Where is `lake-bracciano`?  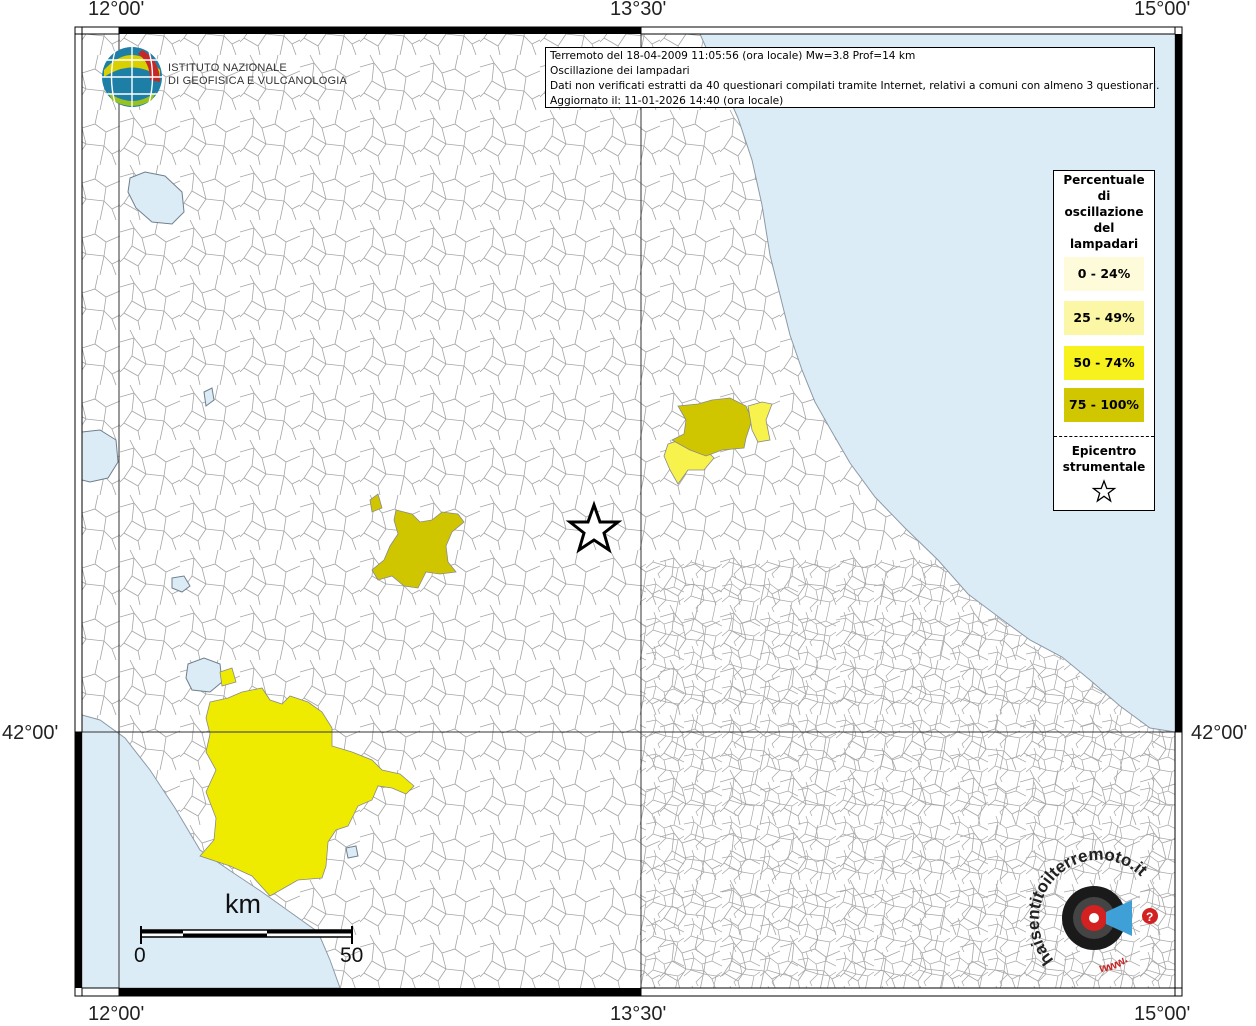
lake-bracciano is located at coordinates (204, 675).